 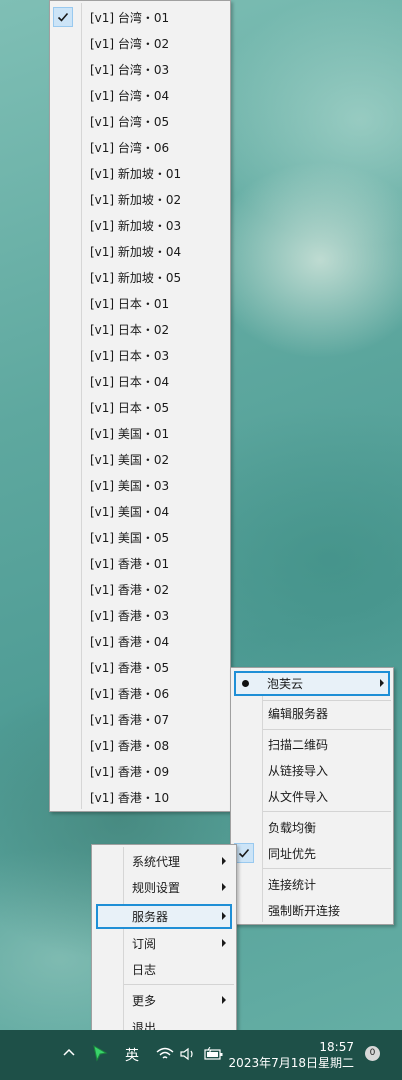 What do you see at coordinates (140, 251) in the screenshot?
I see `server-list-item: [v1] 新加坡・04` at bounding box center [140, 251].